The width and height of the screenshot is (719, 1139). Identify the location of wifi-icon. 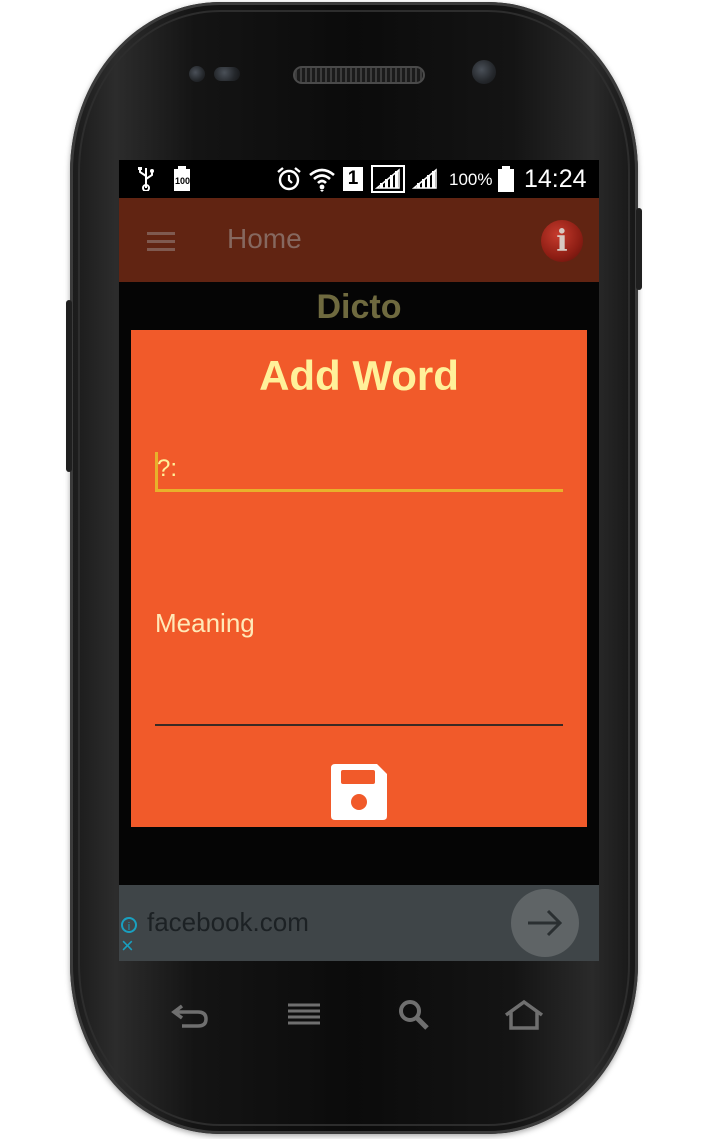
(322, 179).